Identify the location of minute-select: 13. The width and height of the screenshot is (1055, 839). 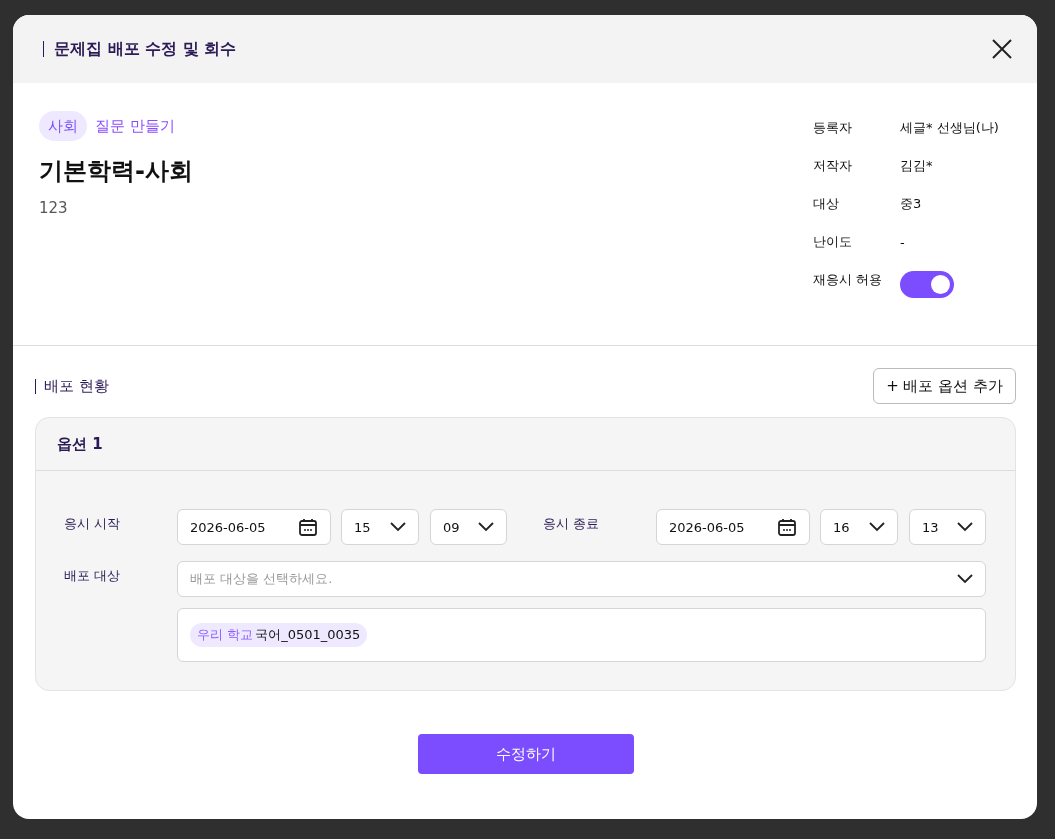
(947, 527).